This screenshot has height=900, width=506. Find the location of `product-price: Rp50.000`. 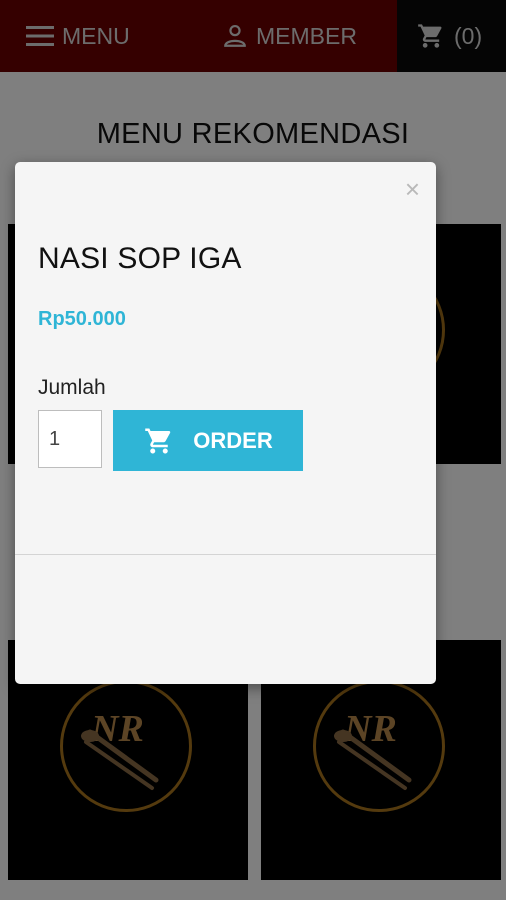

product-price: Rp50.000 is located at coordinates (82, 319).